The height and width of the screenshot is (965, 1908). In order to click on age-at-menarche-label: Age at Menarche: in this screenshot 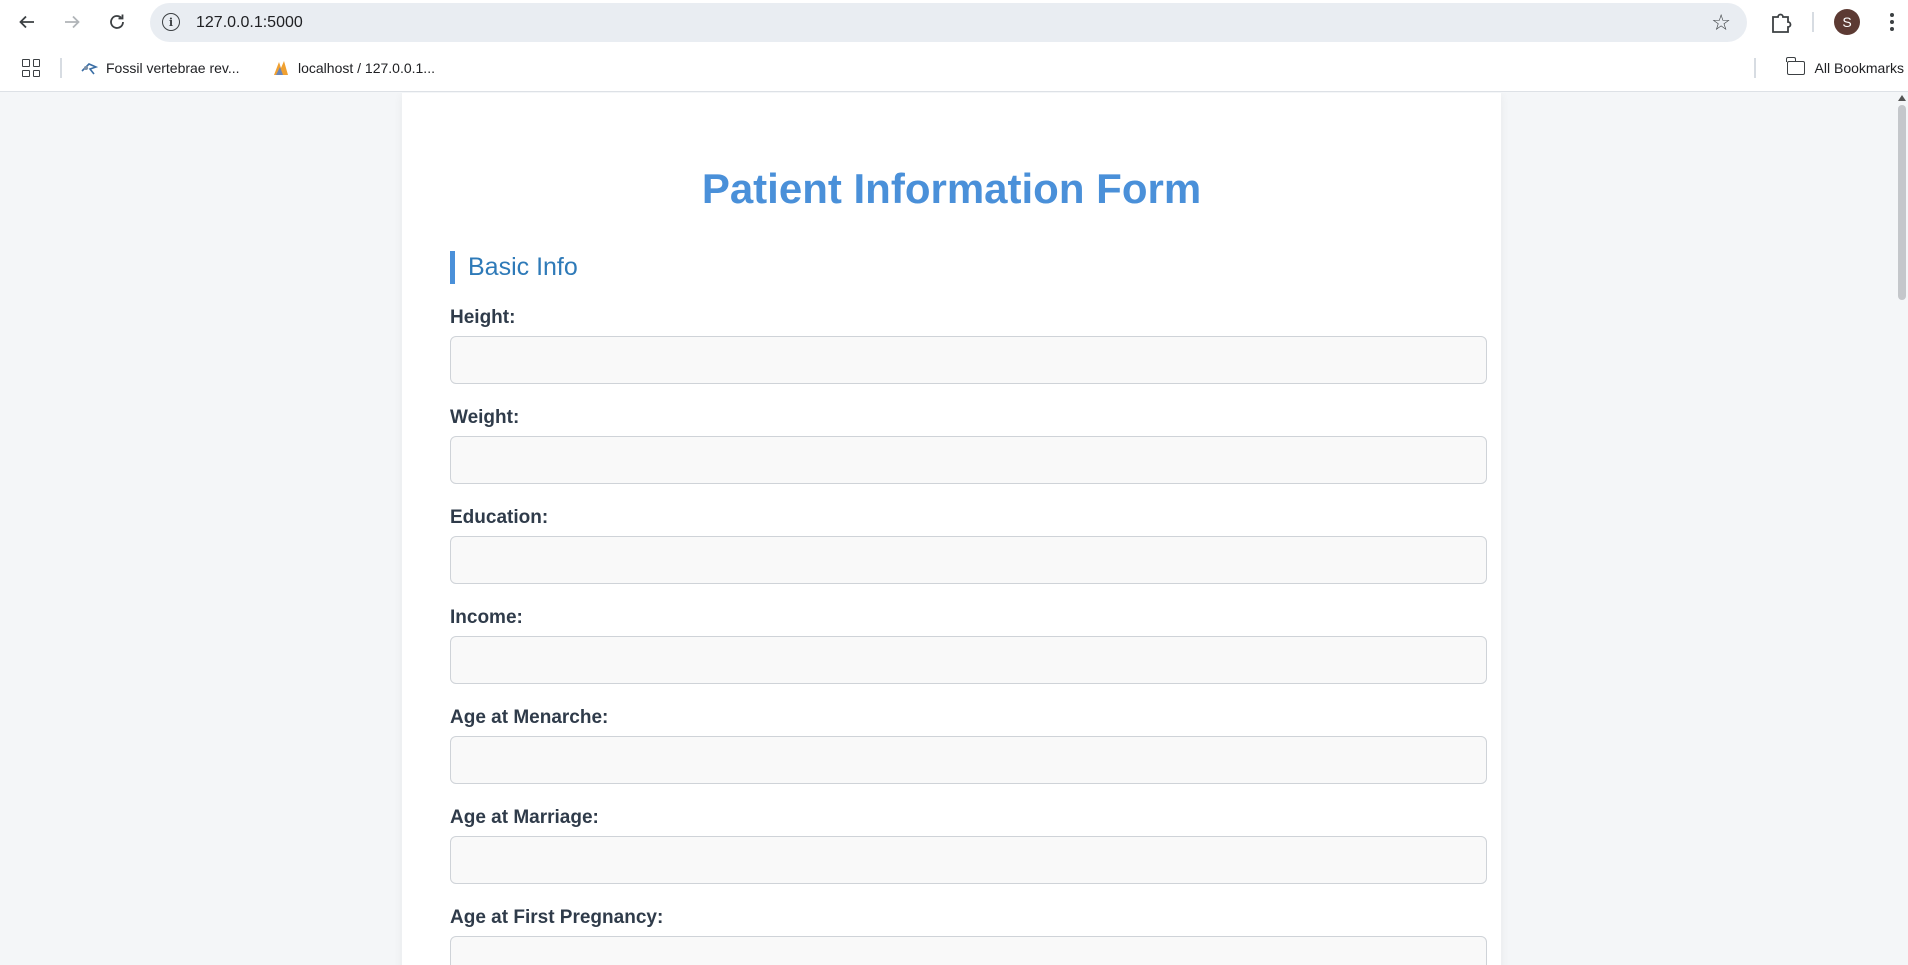, I will do `click(529, 717)`.